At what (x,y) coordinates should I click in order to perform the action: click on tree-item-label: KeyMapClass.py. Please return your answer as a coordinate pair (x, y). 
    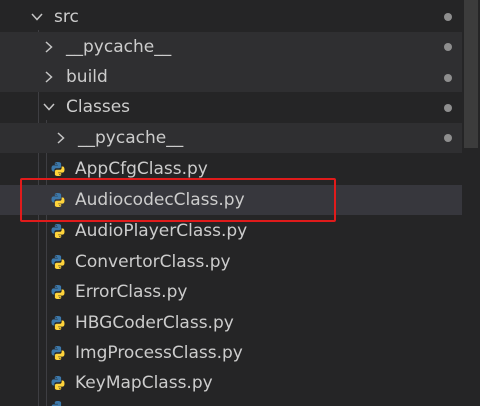
    Looking at the image, I should click on (144, 383).